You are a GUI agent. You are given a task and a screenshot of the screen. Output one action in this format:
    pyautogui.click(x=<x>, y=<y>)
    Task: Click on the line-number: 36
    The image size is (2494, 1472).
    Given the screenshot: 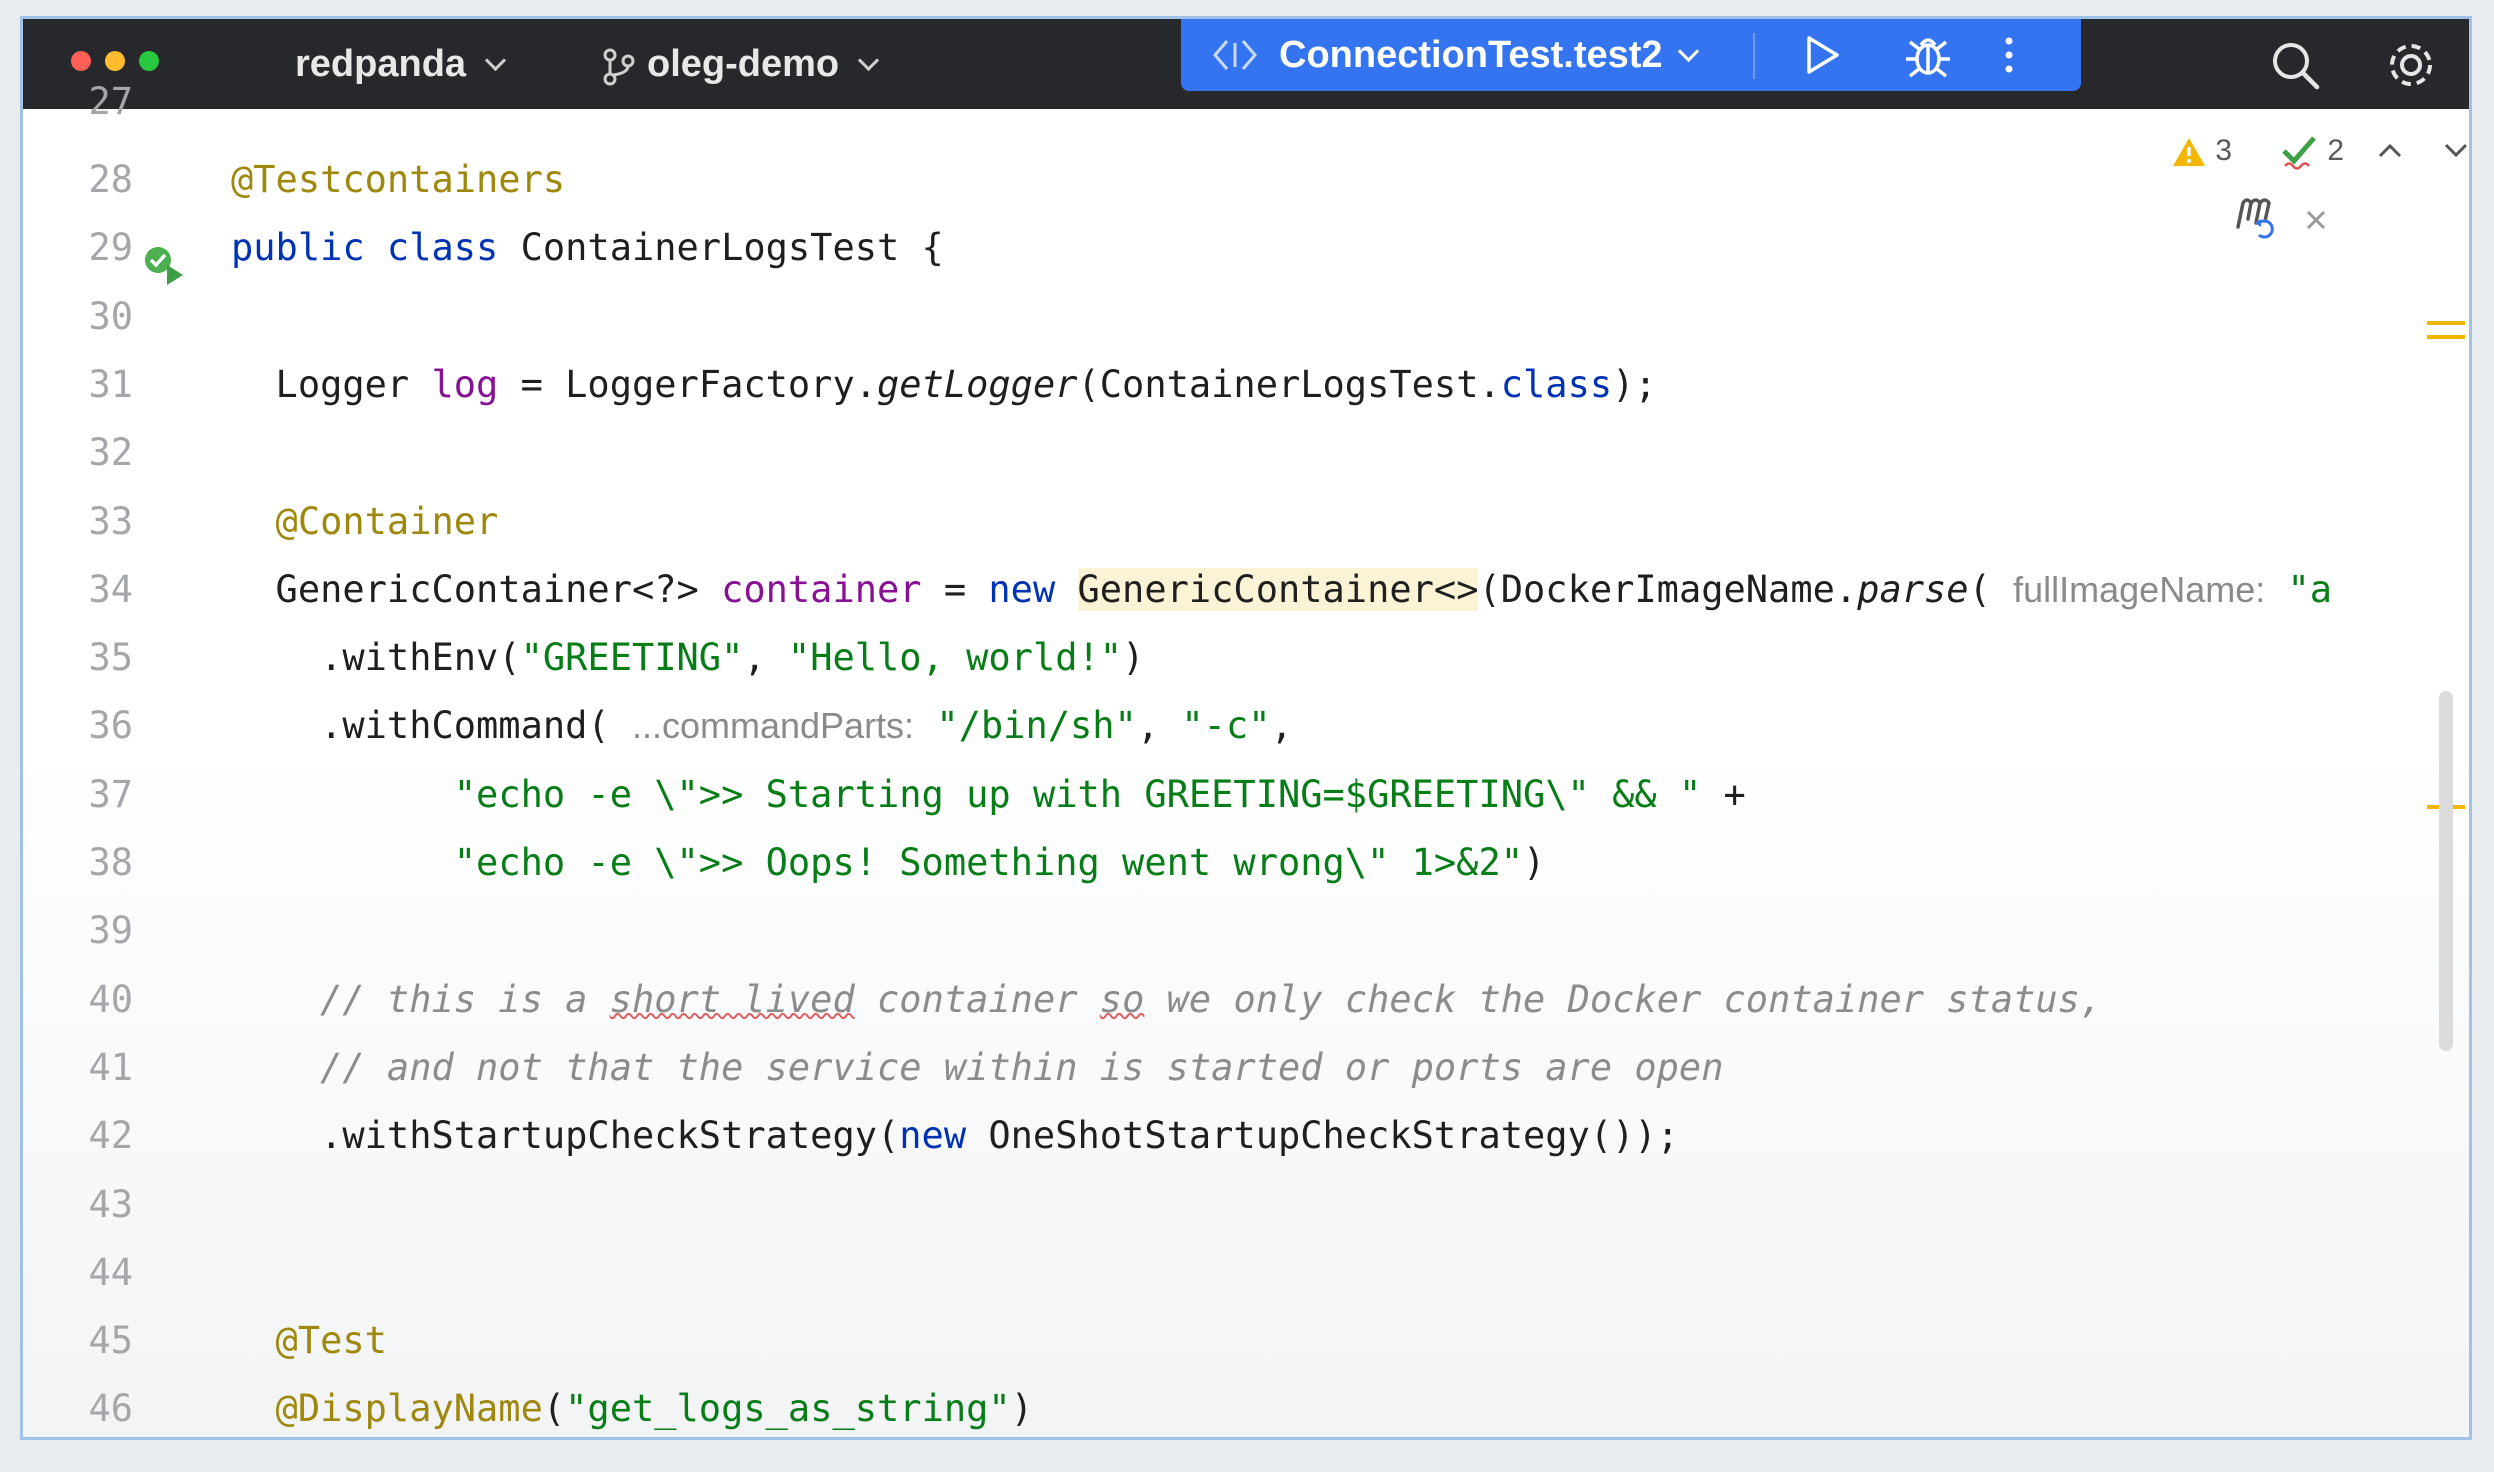 What is the action you would take?
    pyautogui.click(x=110, y=726)
    